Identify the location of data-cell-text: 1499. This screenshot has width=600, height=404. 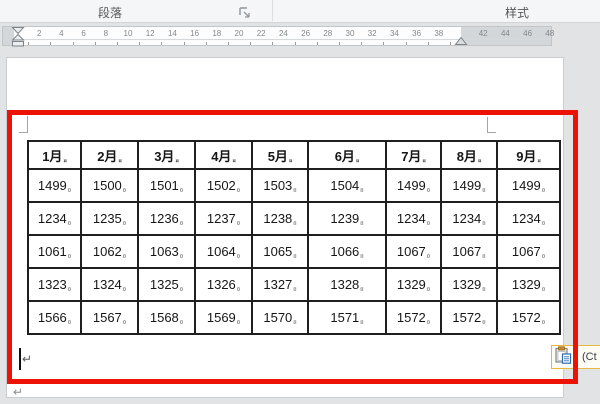
(526, 185).